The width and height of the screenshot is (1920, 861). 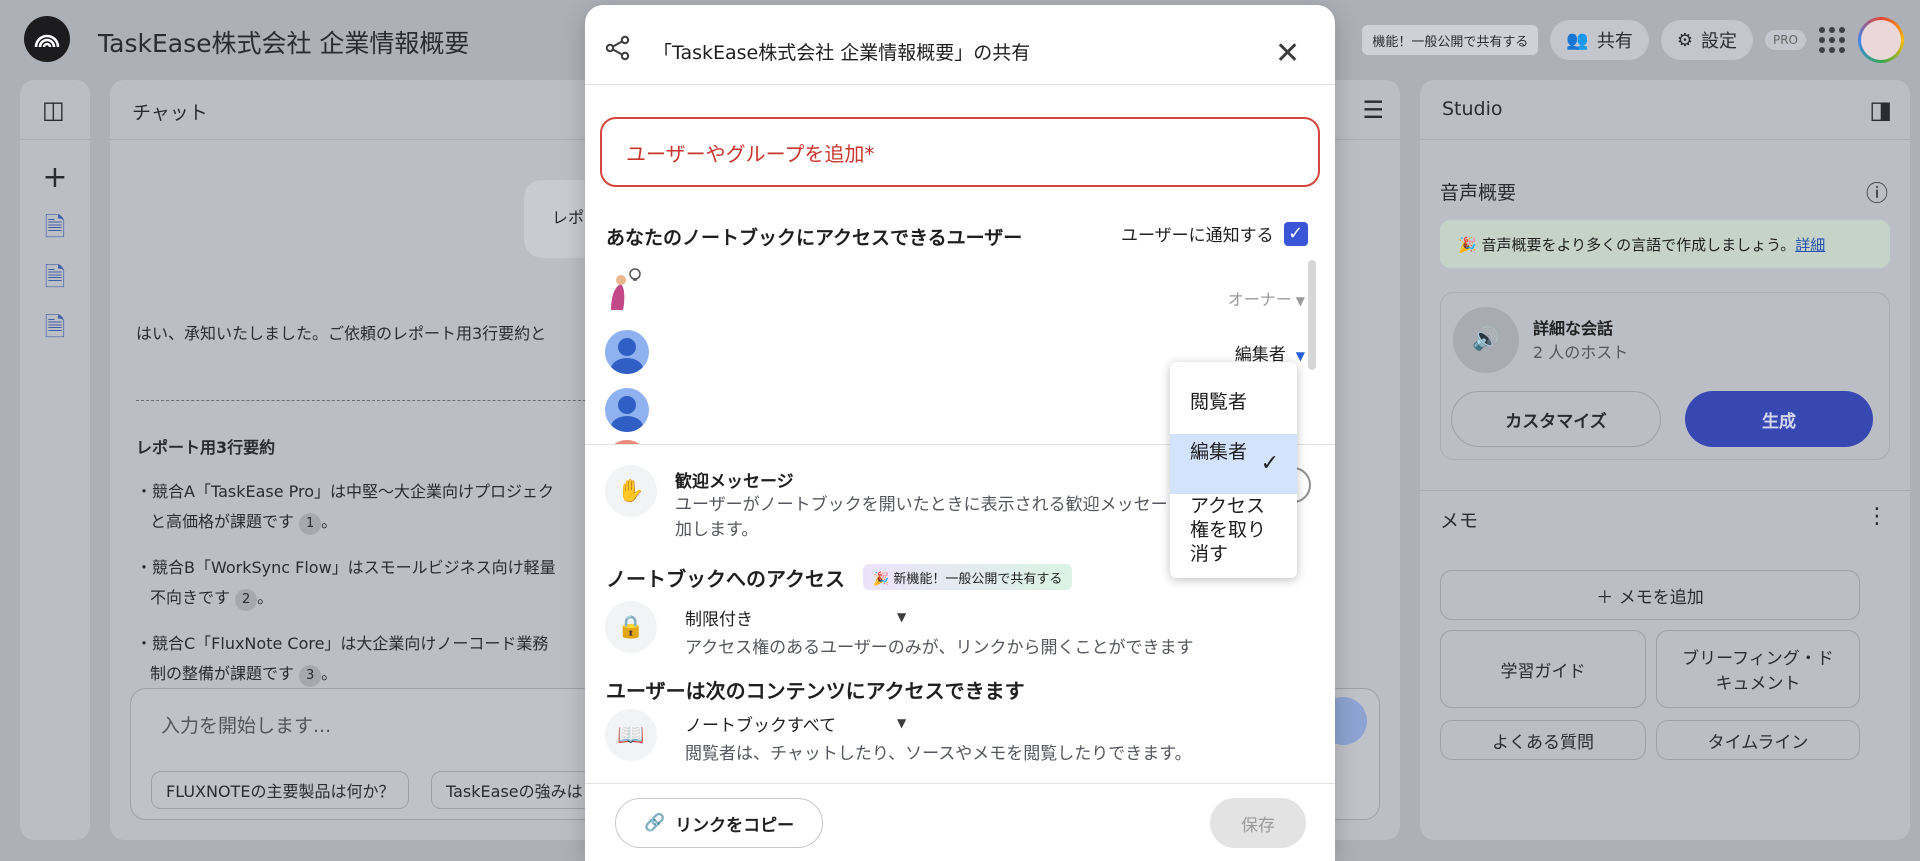 I want to click on welcome-message-title: 歓迎メッセージ, so click(x=734, y=482).